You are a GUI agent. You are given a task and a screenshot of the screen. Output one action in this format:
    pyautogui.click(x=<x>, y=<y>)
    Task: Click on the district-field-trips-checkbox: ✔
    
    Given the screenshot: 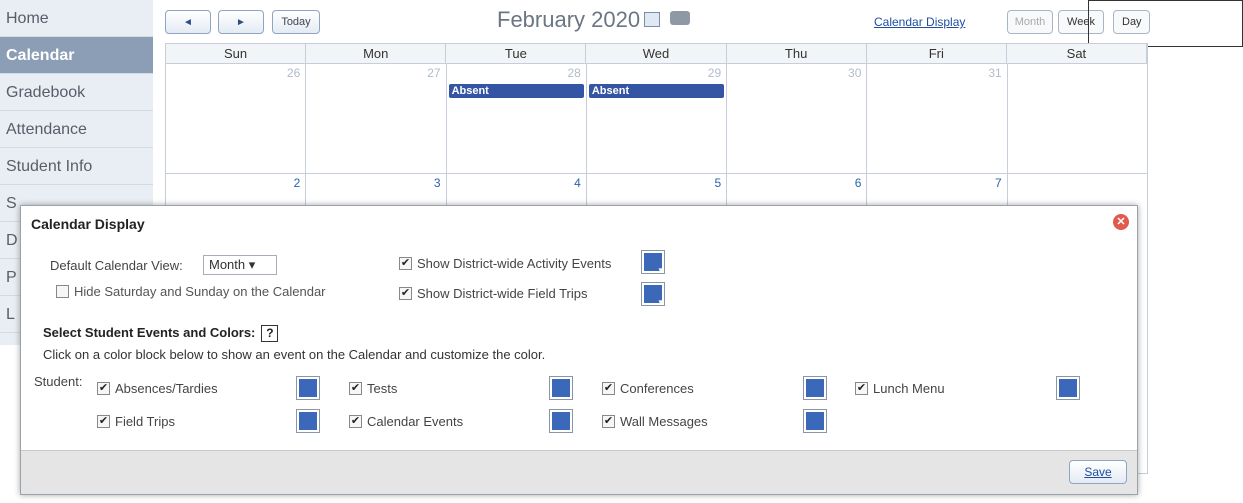 What is the action you would take?
    pyautogui.click(x=405, y=294)
    